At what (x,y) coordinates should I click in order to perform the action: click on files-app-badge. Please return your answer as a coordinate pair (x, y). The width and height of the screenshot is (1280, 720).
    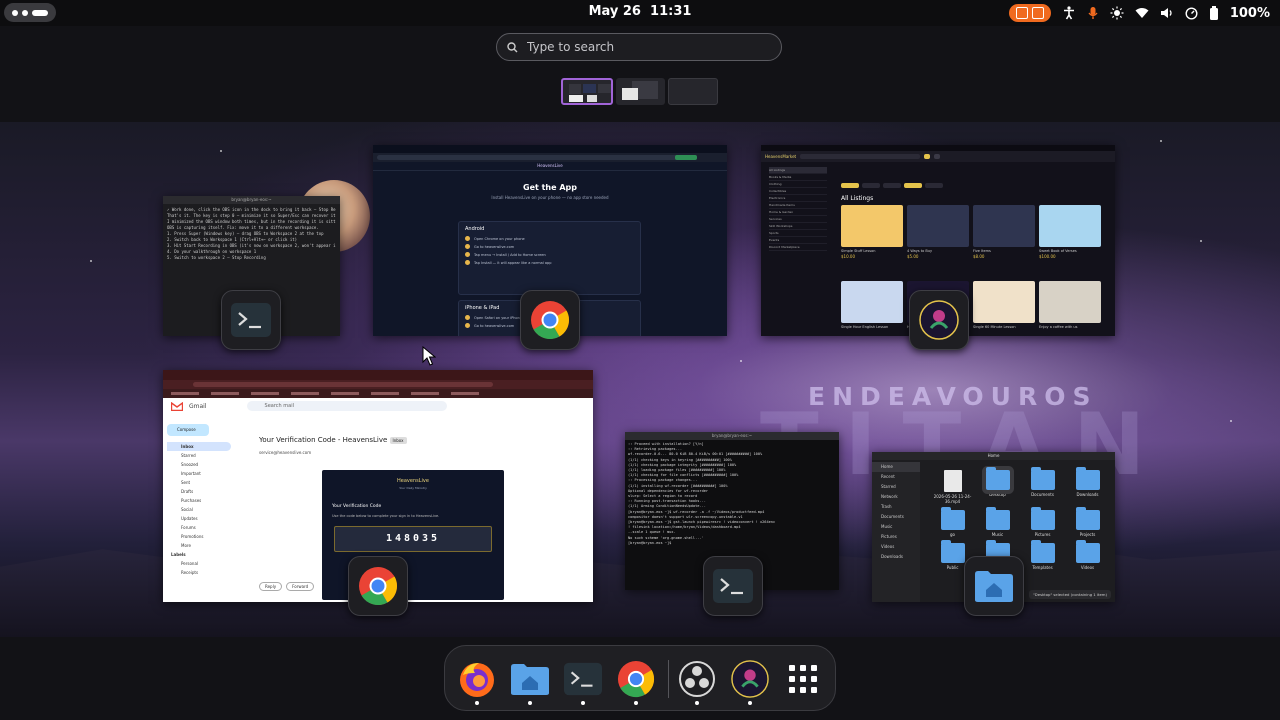
    Looking at the image, I should click on (994, 586).